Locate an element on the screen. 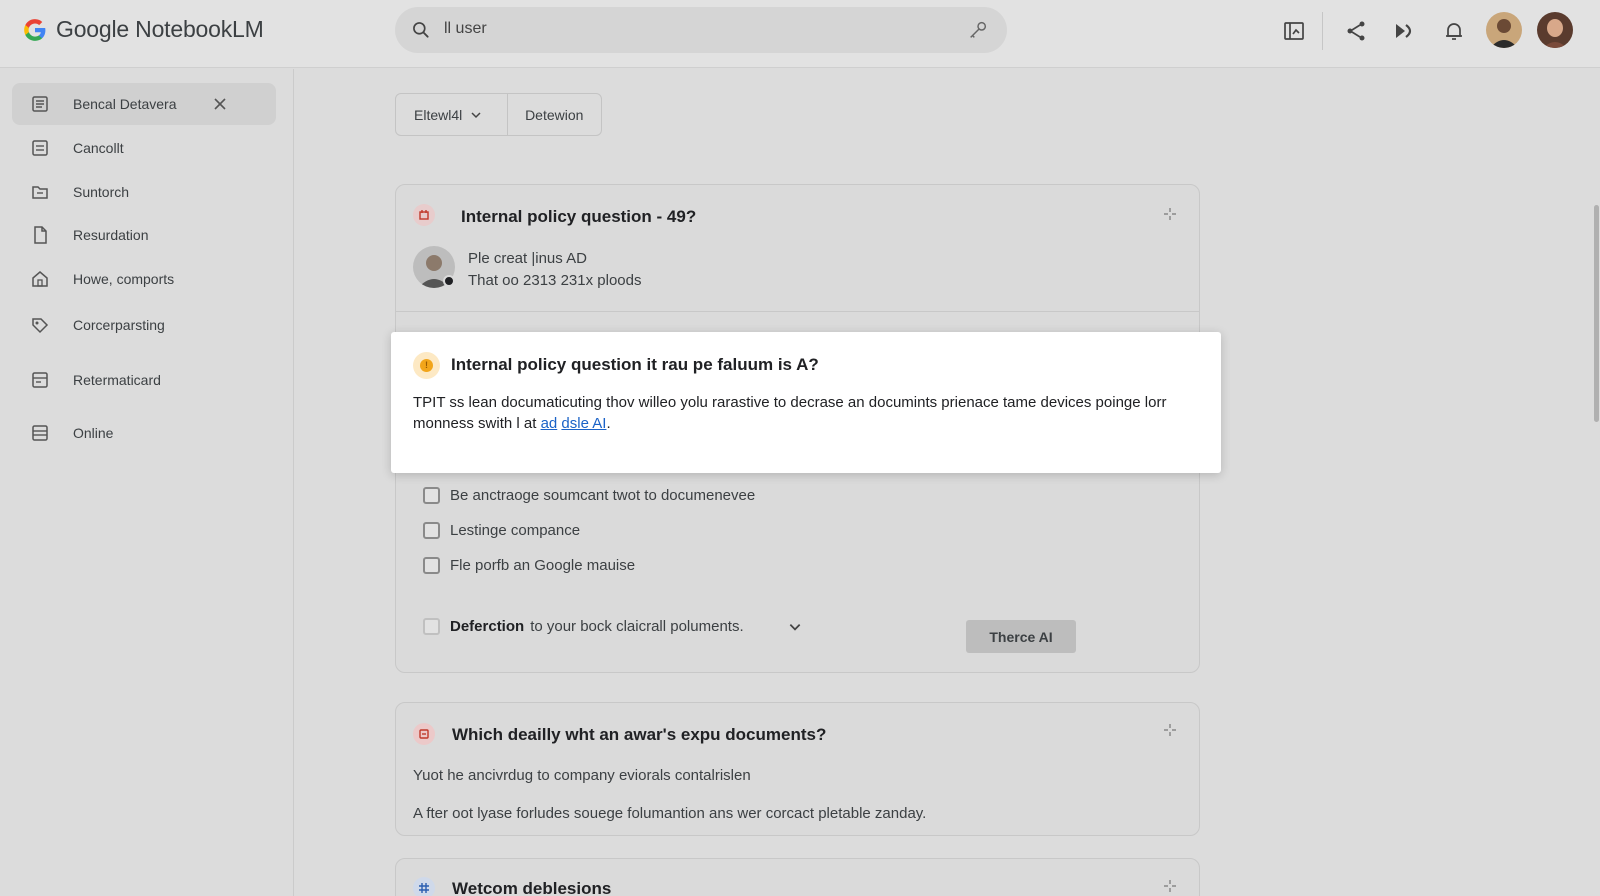 Image resolution: width=1600 pixels, height=896 pixels. hash-icon is located at coordinates (424, 886).